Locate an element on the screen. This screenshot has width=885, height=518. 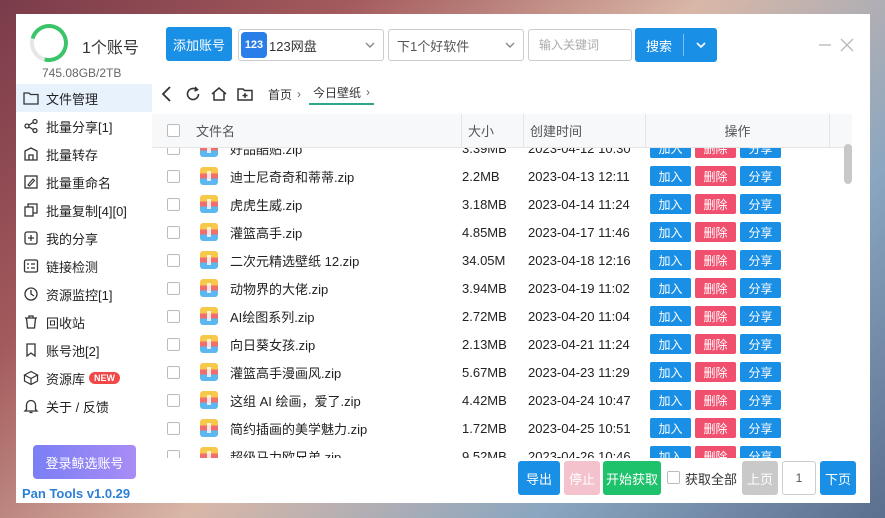
table-row: 灌篮高手.zip 4.85MB 2023-04-17 11:46 加入 删除 分享 is located at coordinates (502, 232).